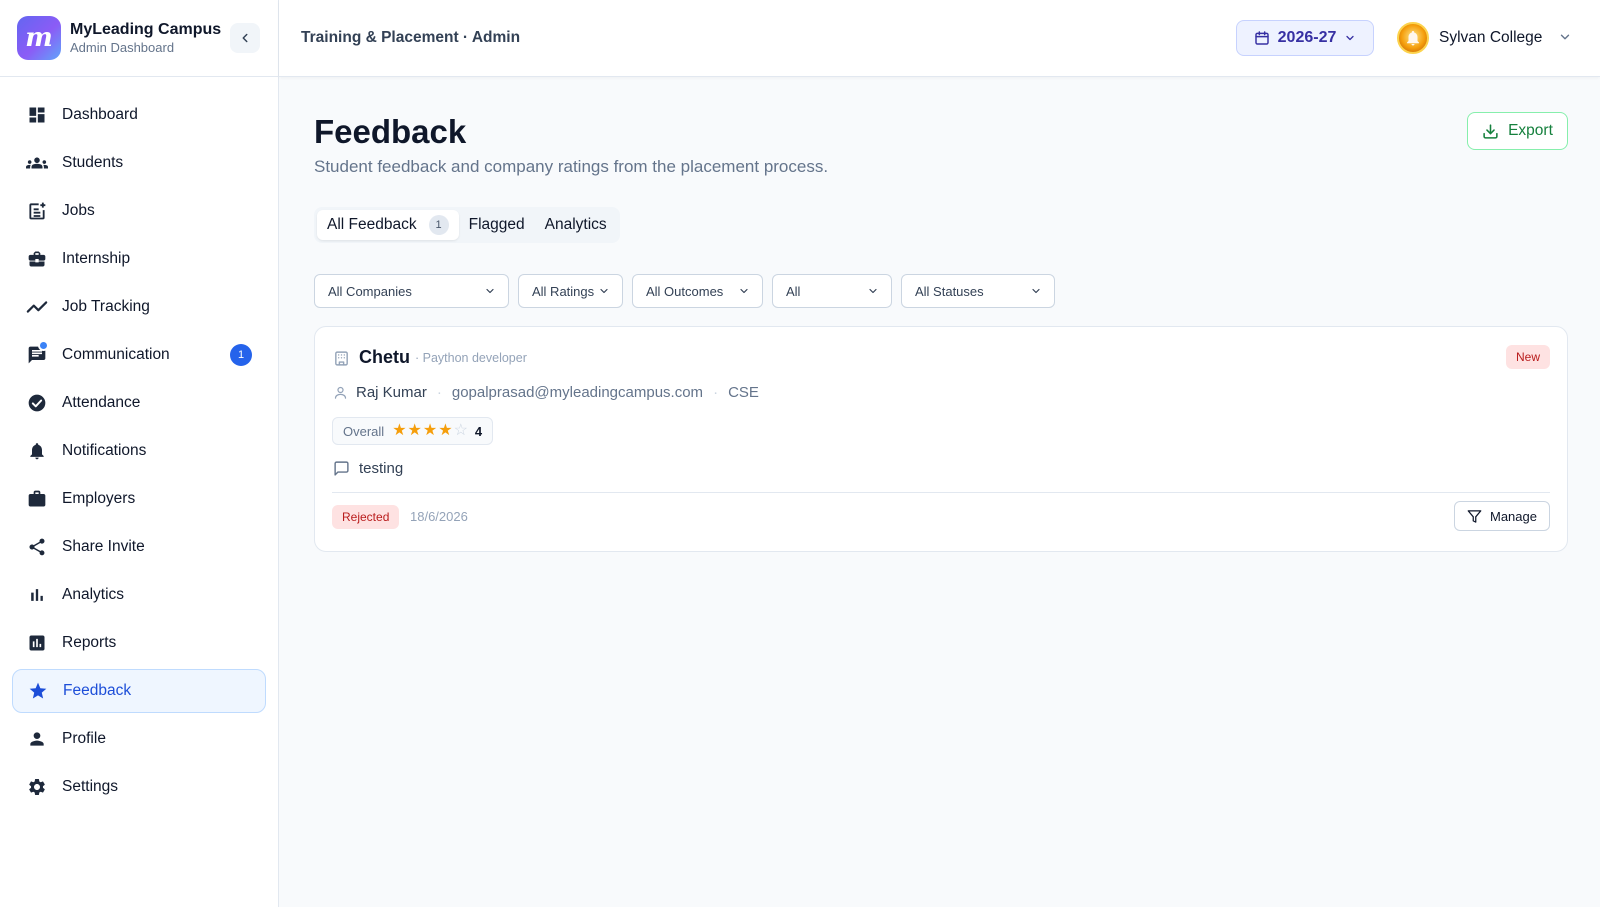 The width and height of the screenshot is (1600, 907). What do you see at coordinates (941, 492) in the screenshot?
I see `card-divider` at bounding box center [941, 492].